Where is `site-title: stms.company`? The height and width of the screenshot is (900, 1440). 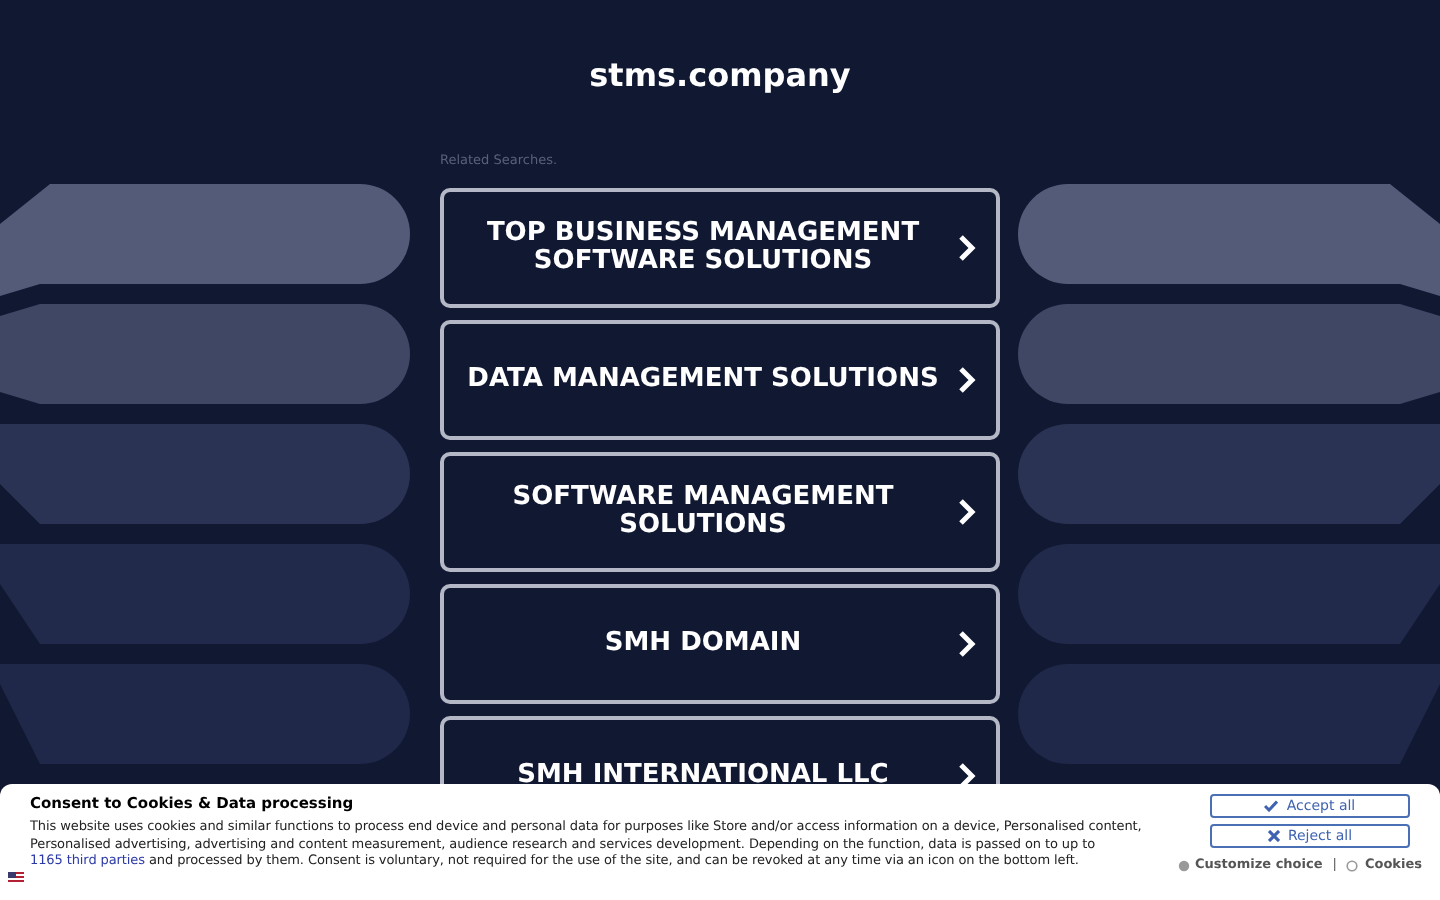 site-title: stms.company is located at coordinates (720, 76).